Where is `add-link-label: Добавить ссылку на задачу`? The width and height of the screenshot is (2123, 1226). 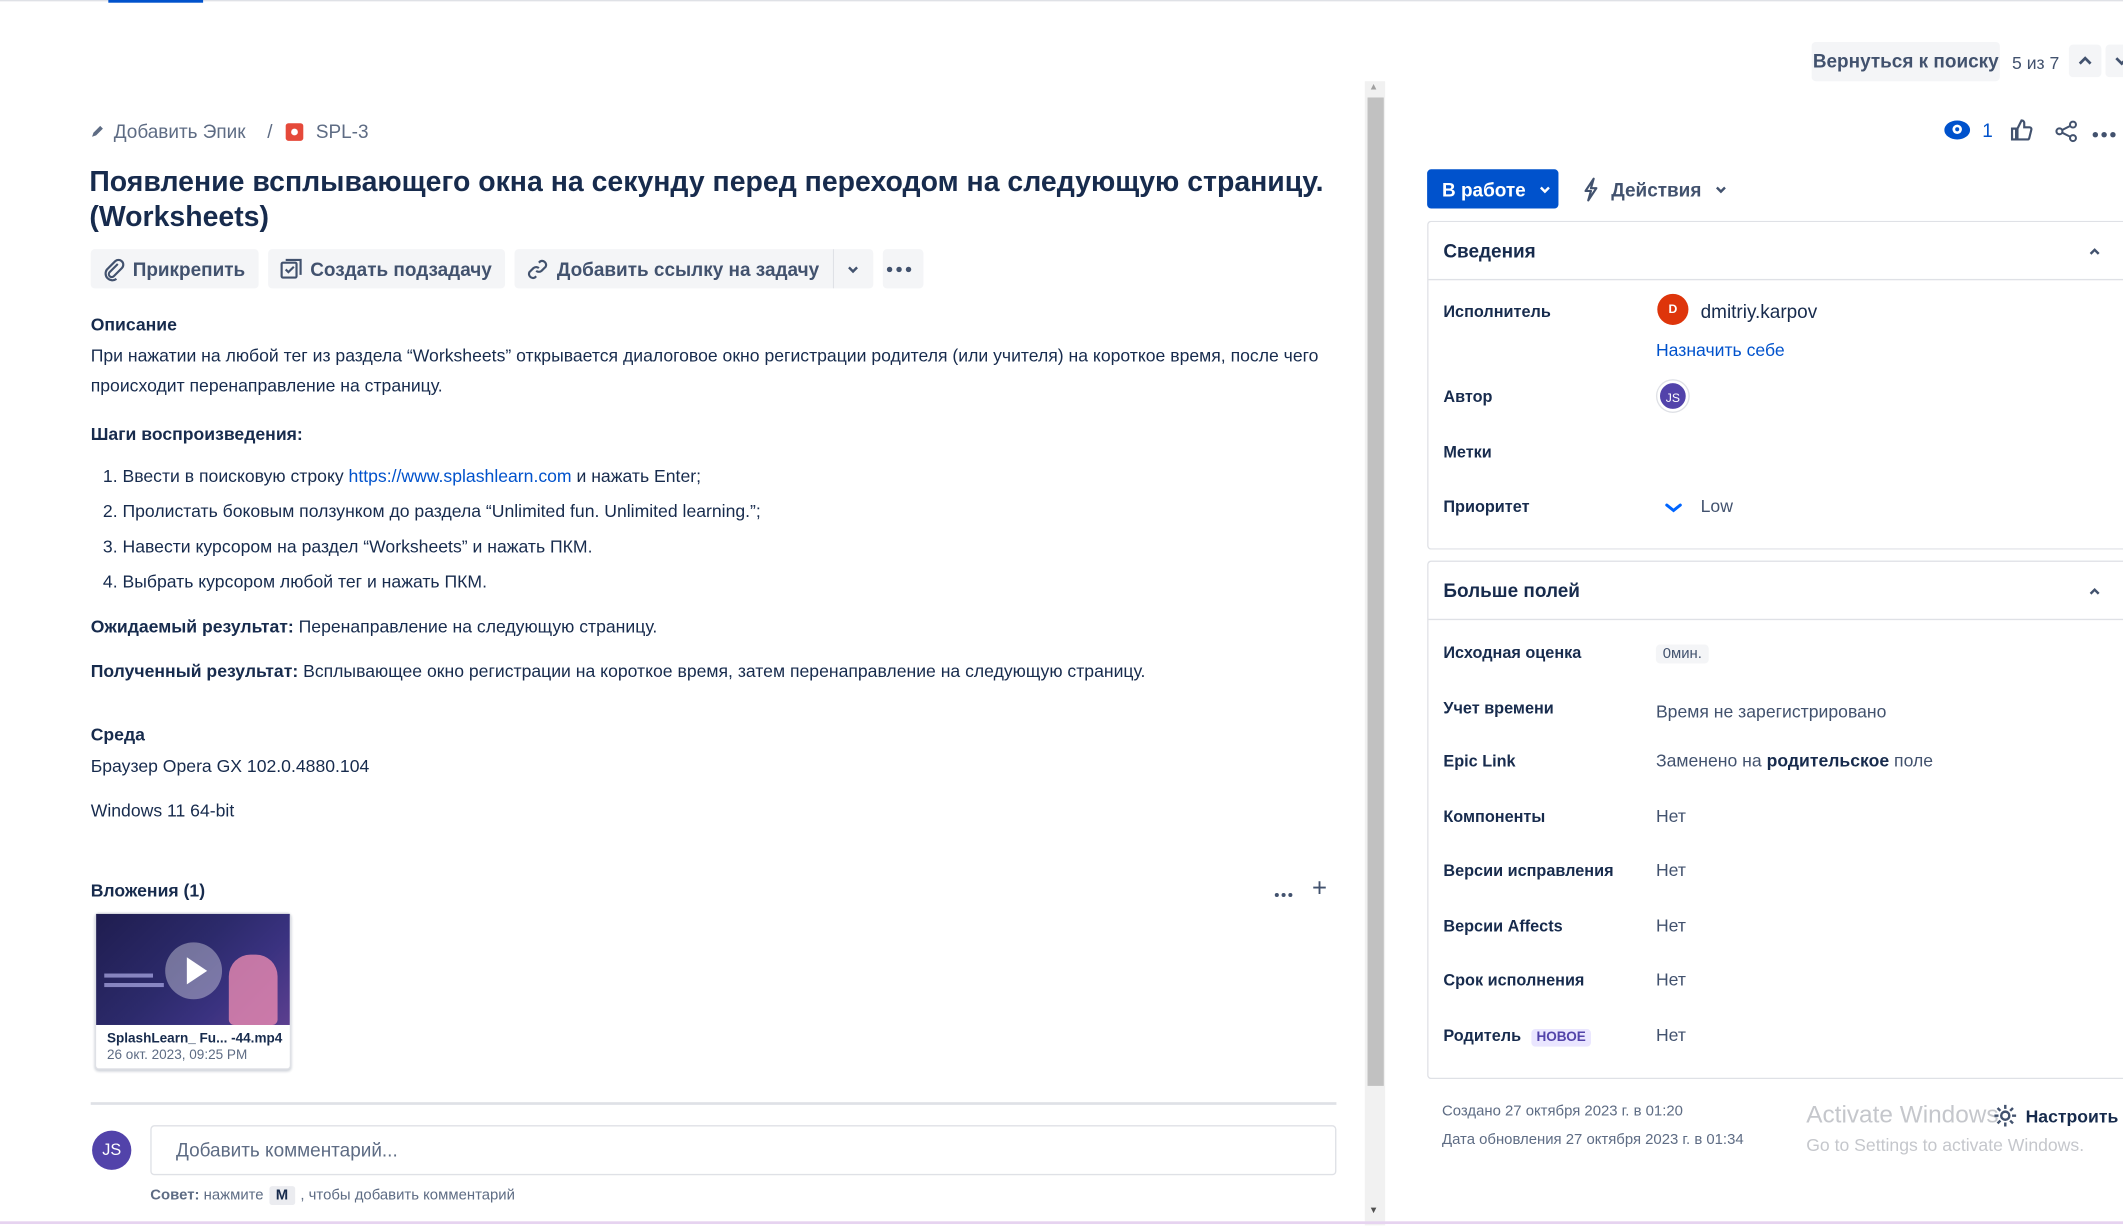 add-link-label: Добавить ссылку на задачу is located at coordinates (688, 268).